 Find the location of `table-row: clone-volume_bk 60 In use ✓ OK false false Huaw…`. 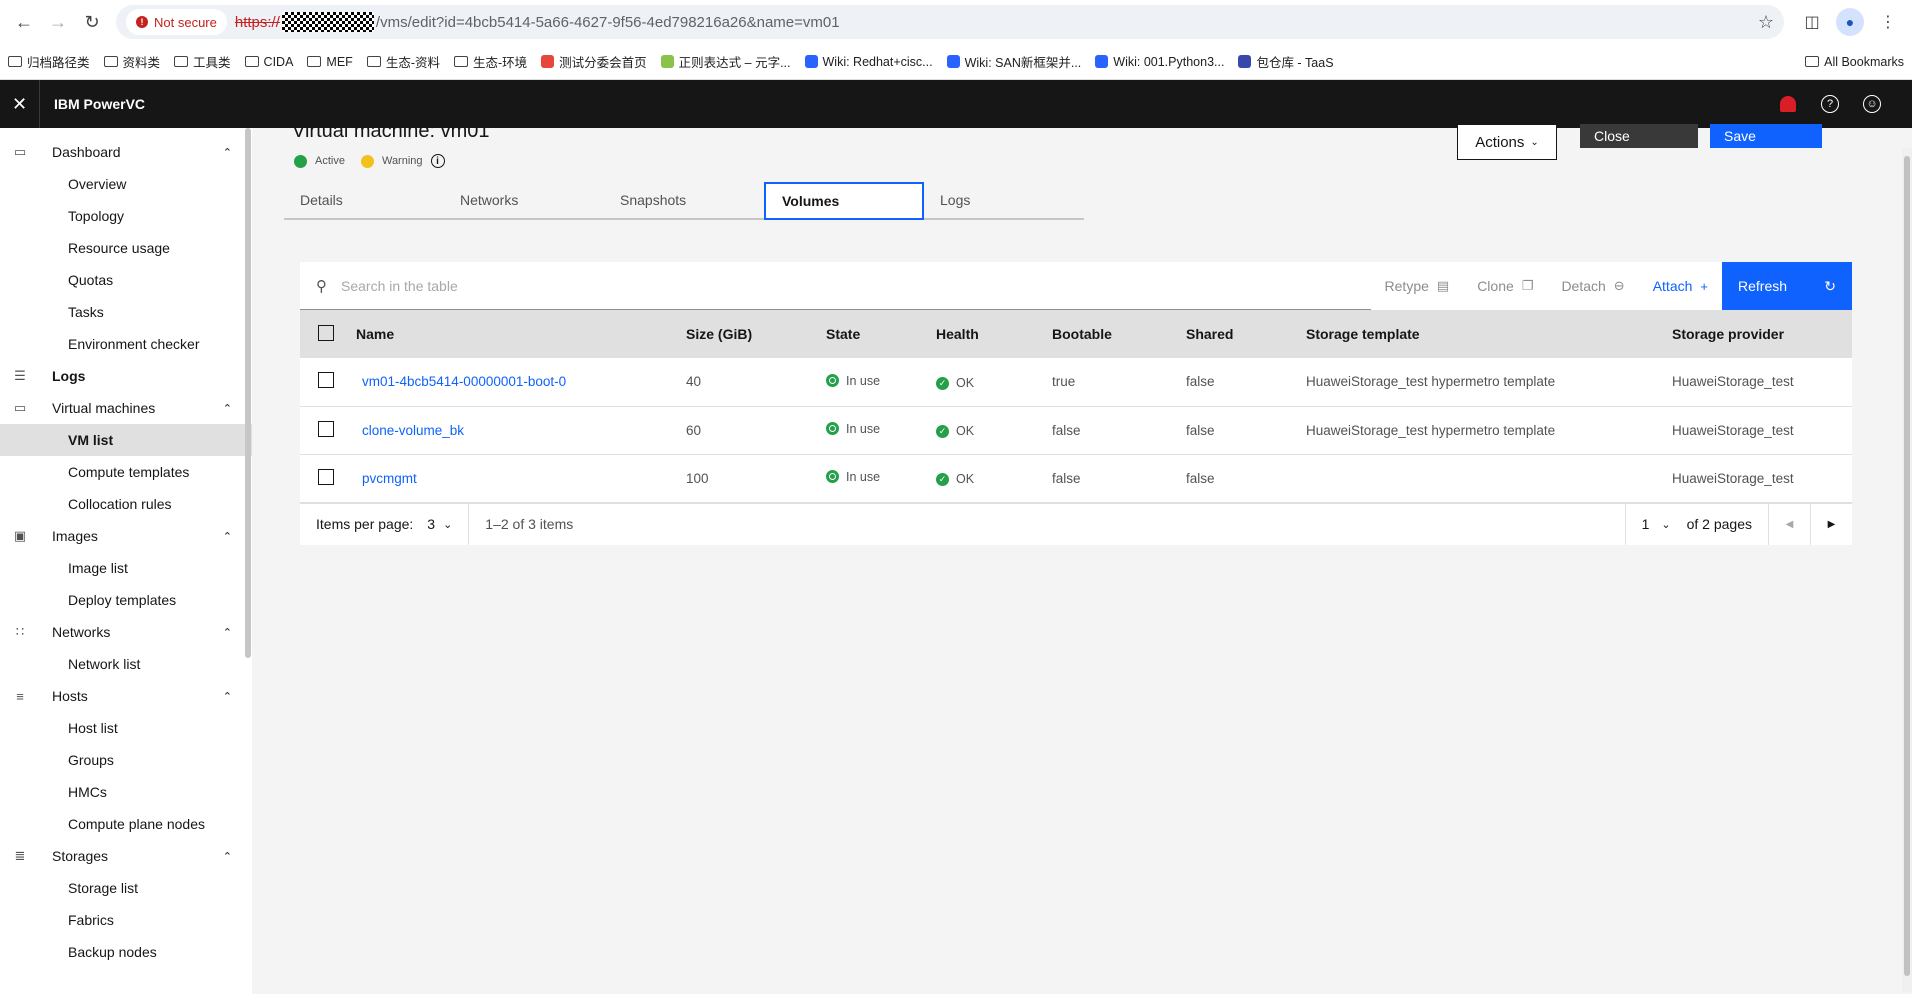

table-row: clone-volume_bk 60 In use ✓ OK false false Huaw… is located at coordinates (1076, 430).